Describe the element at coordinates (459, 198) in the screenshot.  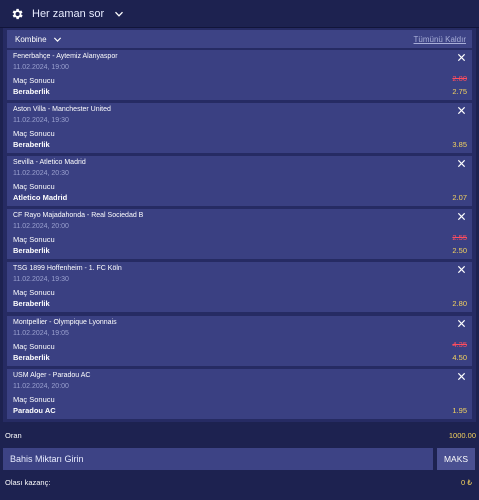
I see `odd-value: 2.07` at that location.